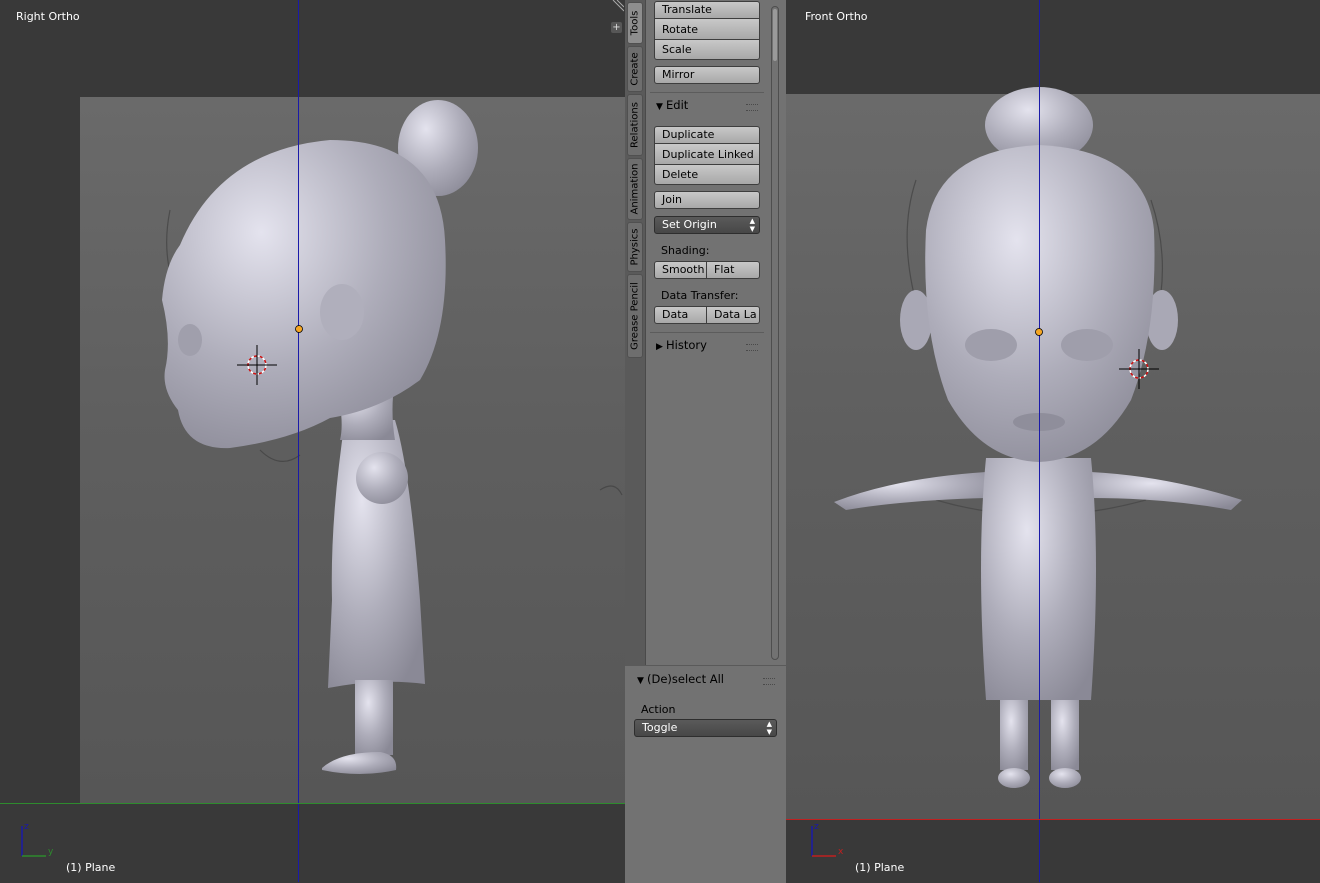 The width and height of the screenshot is (1320, 883). I want to click on shading-label: Shading:, so click(685, 250).